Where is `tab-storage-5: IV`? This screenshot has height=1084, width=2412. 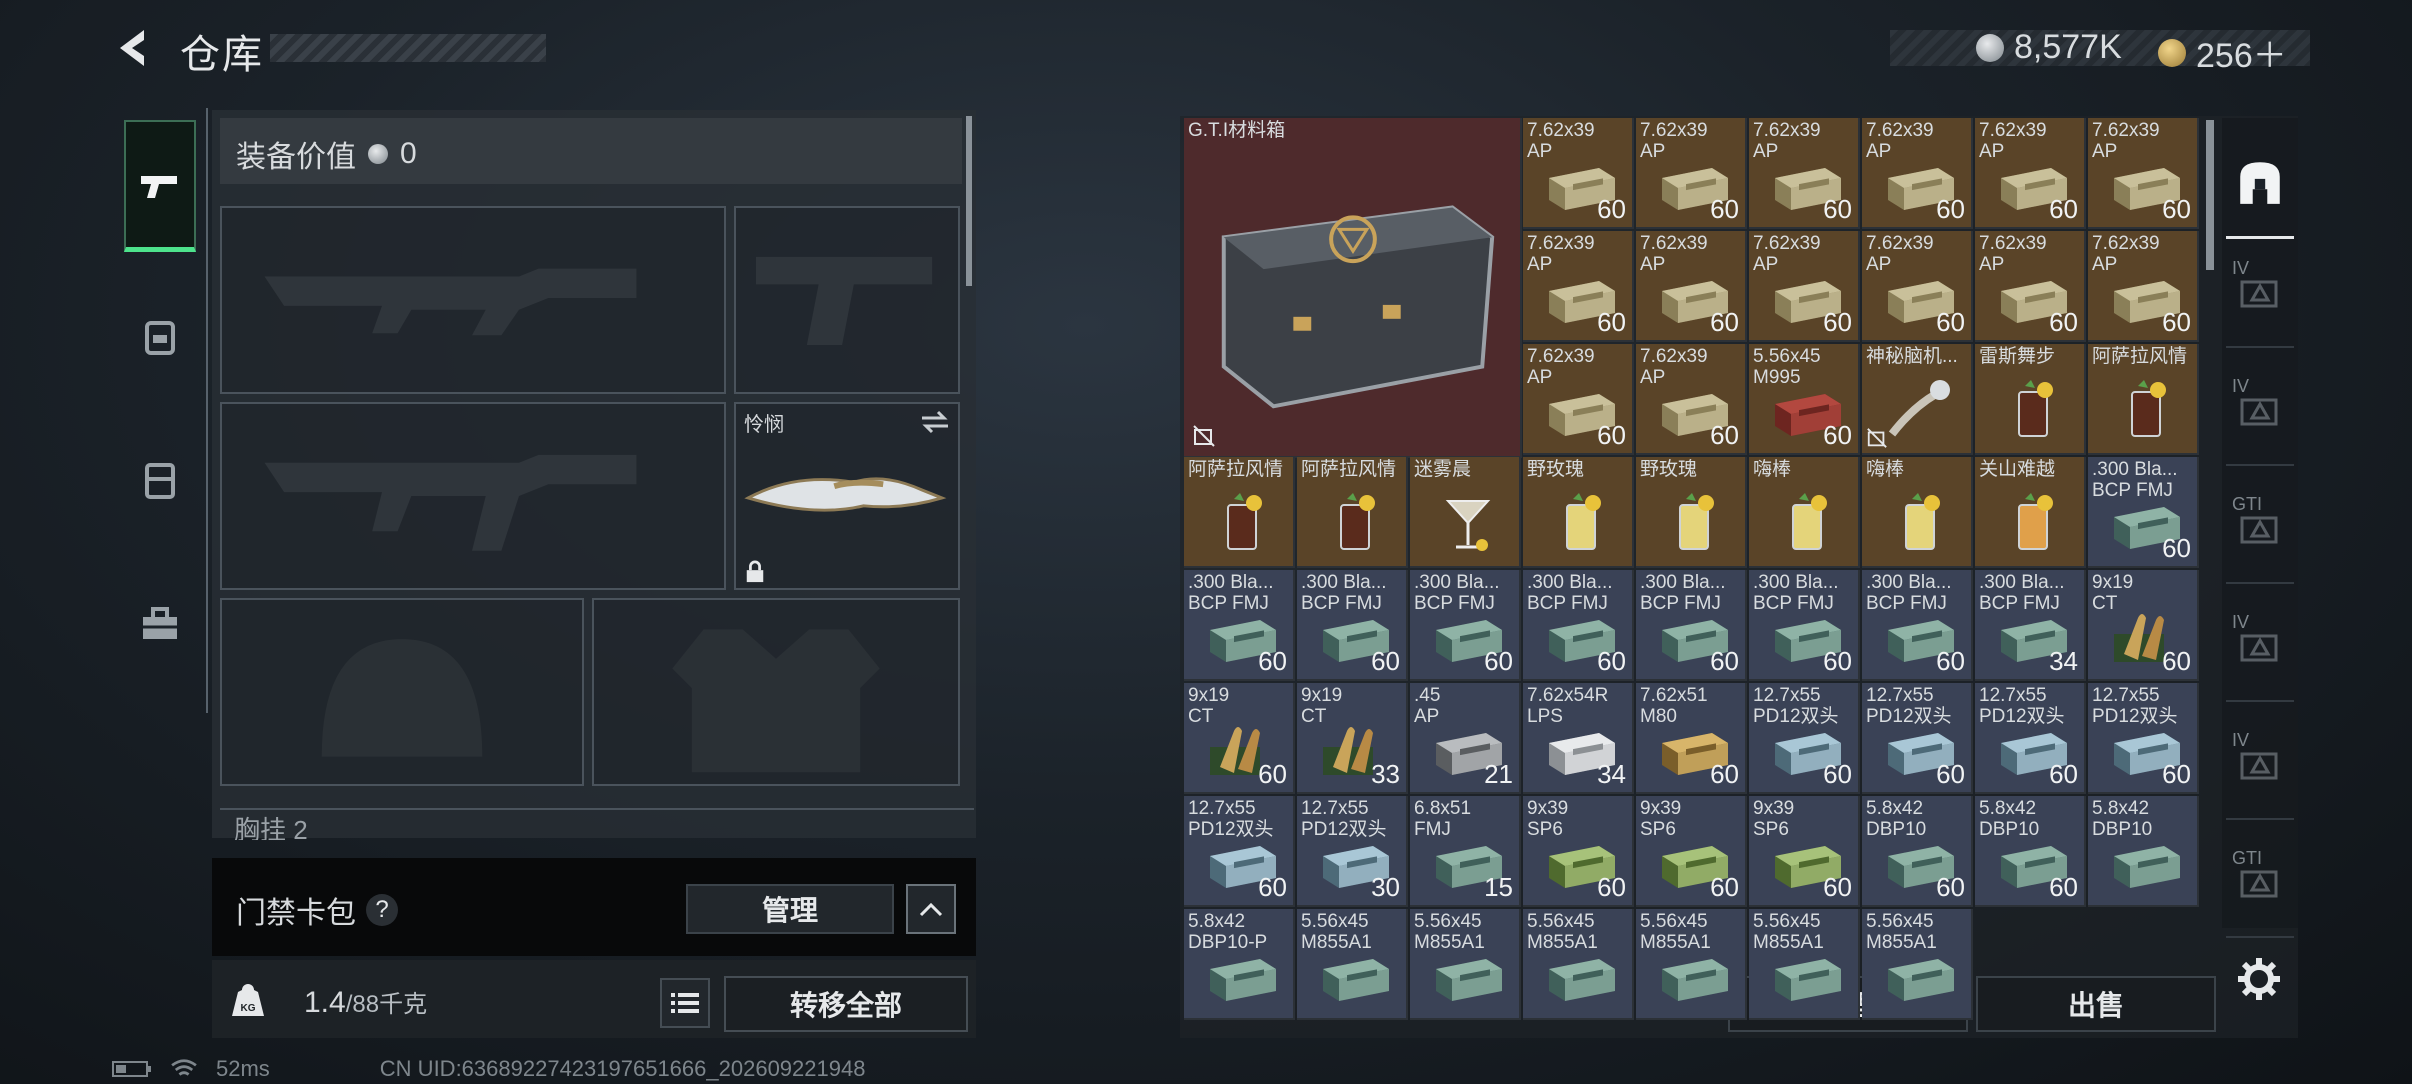 tab-storage-5: IV is located at coordinates (2260, 765).